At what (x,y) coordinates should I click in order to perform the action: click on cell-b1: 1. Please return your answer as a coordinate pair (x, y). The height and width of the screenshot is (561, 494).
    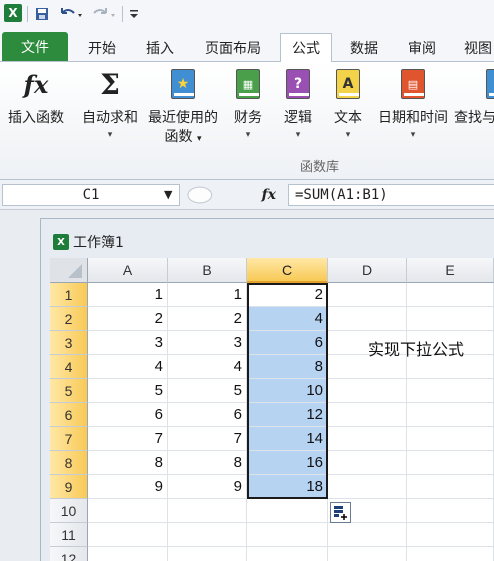
    Looking at the image, I should click on (207, 295).